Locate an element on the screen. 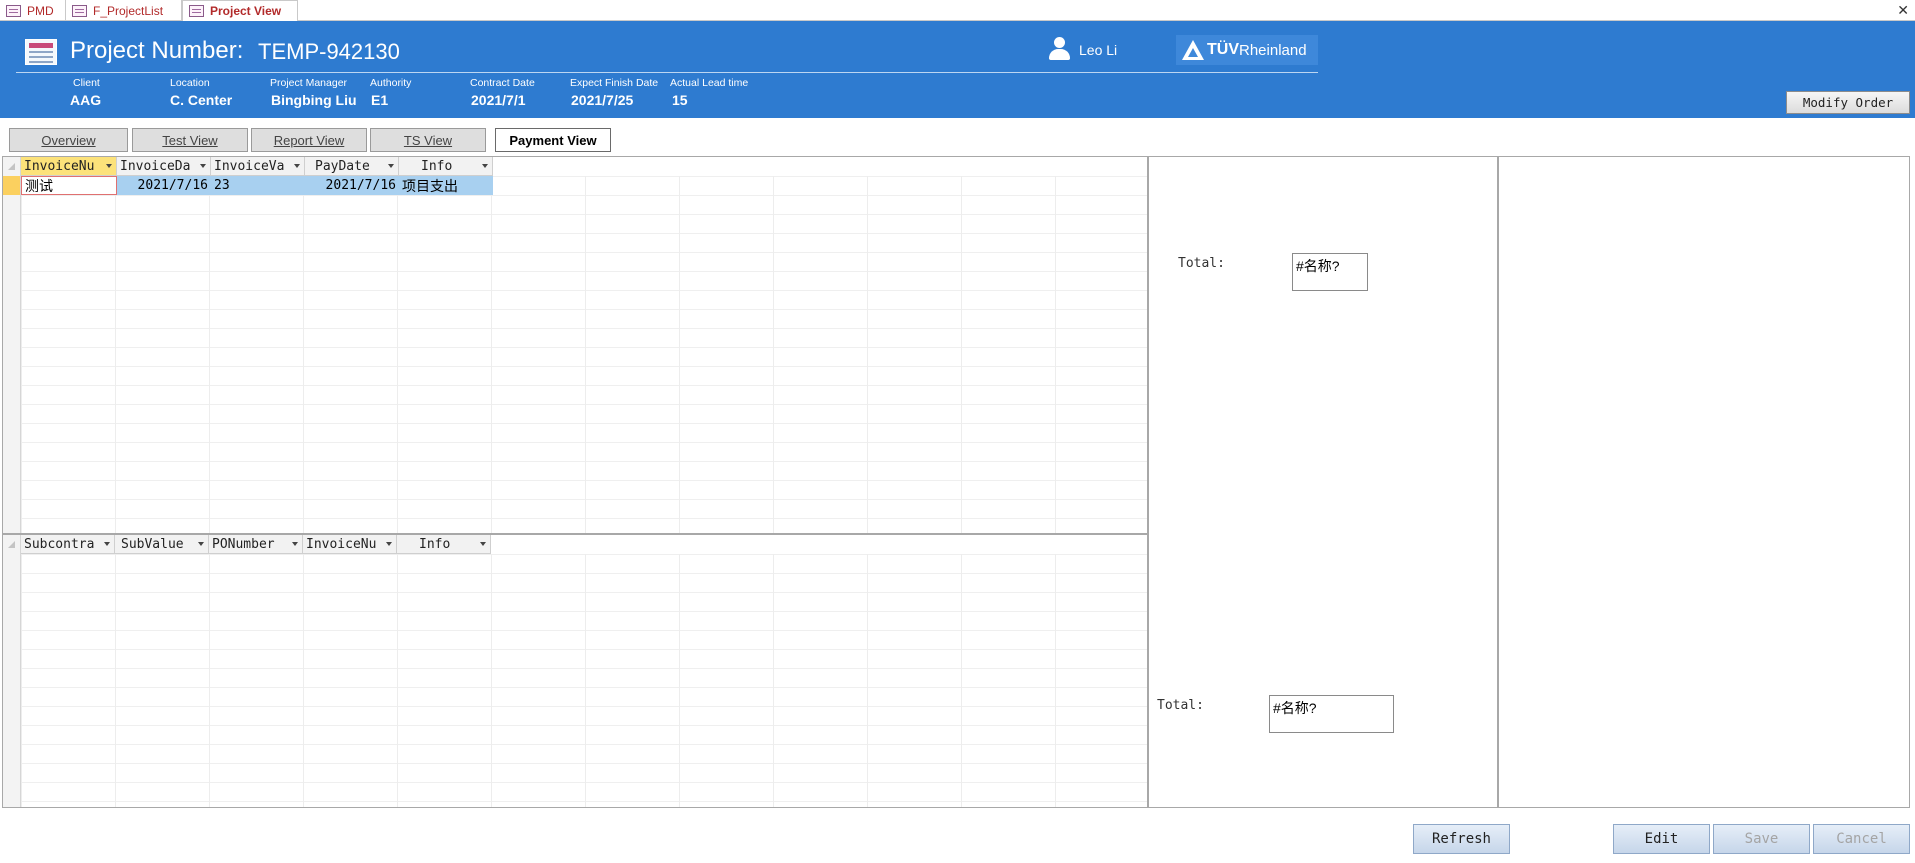 The height and width of the screenshot is (863, 1915). column-header-label: PayDate is located at coordinates (342, 166).